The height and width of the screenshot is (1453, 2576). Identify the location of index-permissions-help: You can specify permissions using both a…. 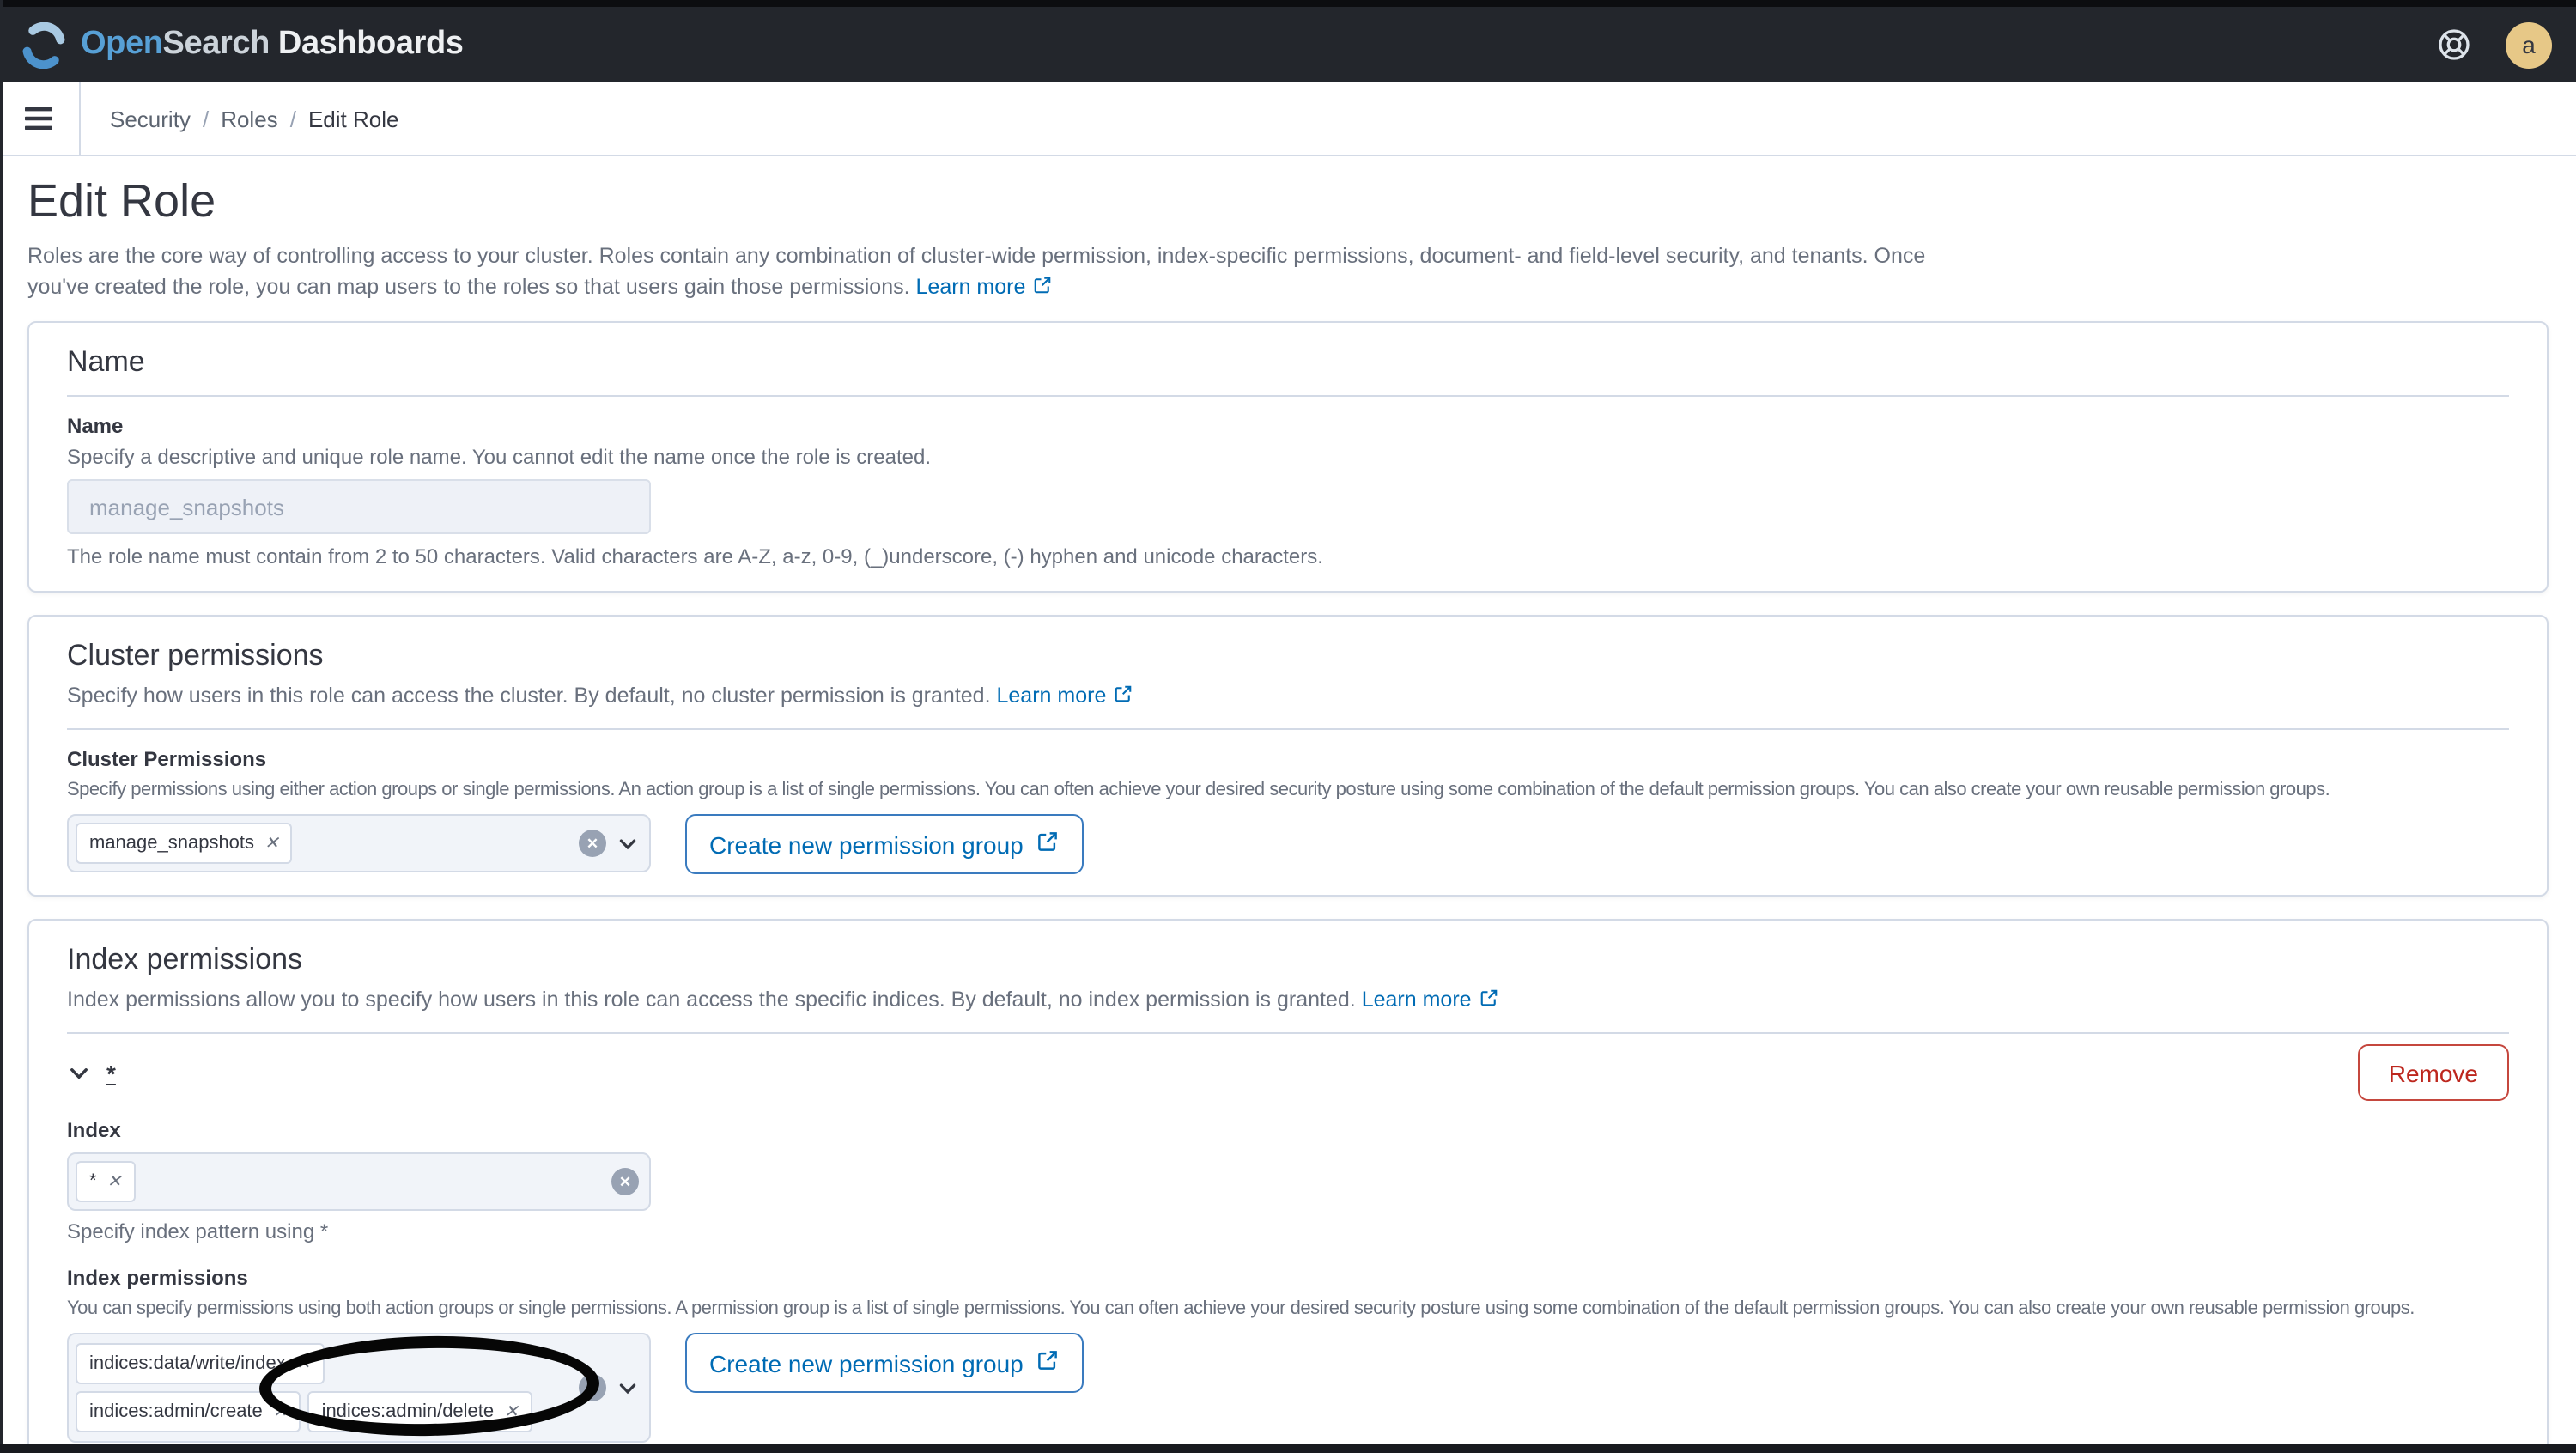
(1241, 1308).